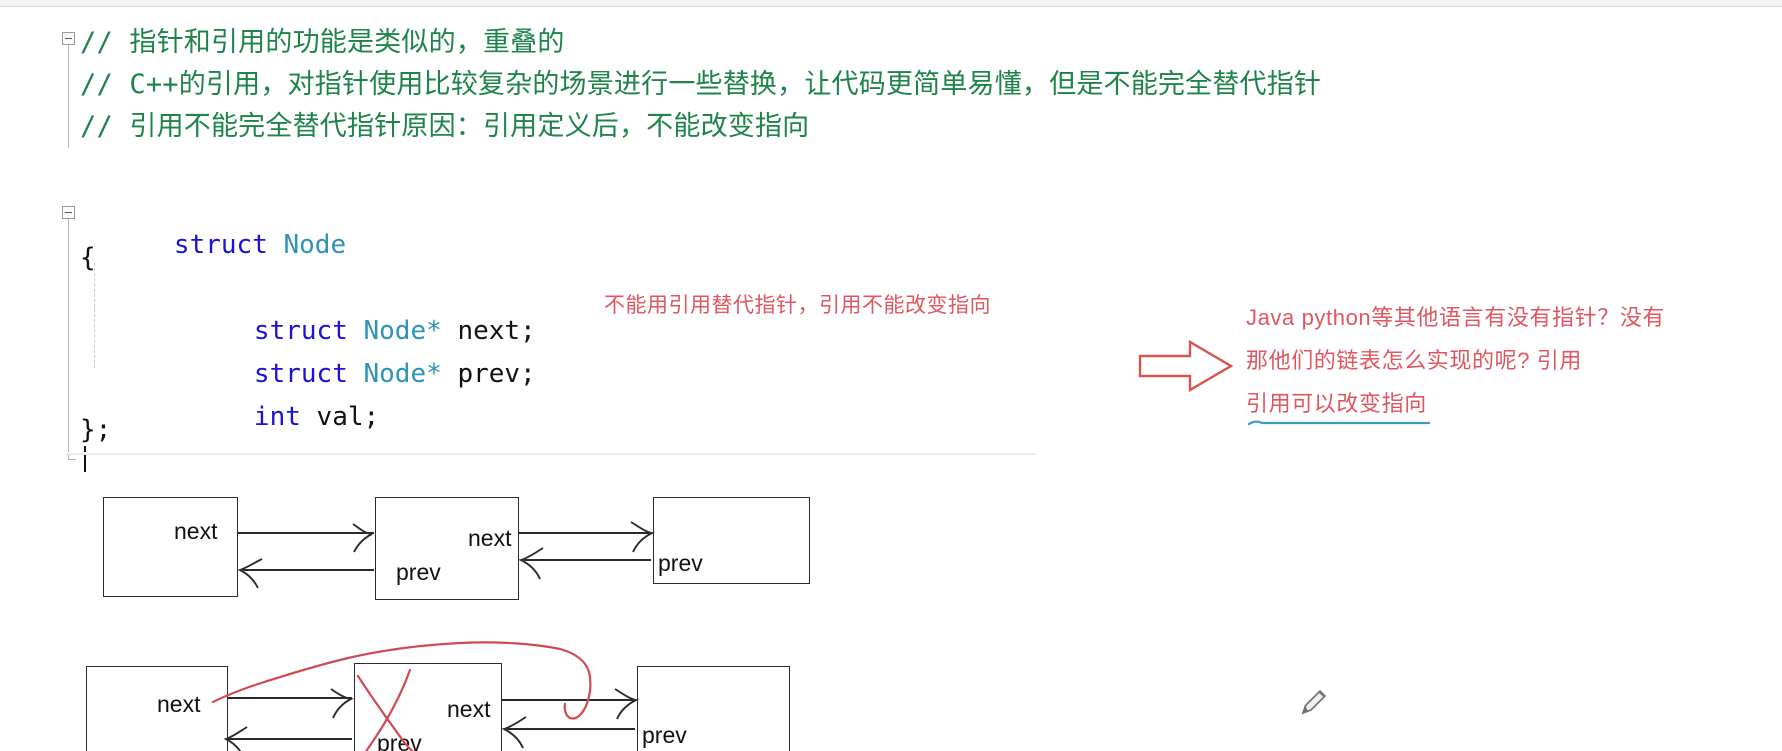 This screenshot has height=751, width=1782. What do you see at coordinates (490, 538) in the screenshot?
I see `row1-label-next-2: next` at bounding box center [490, 538].